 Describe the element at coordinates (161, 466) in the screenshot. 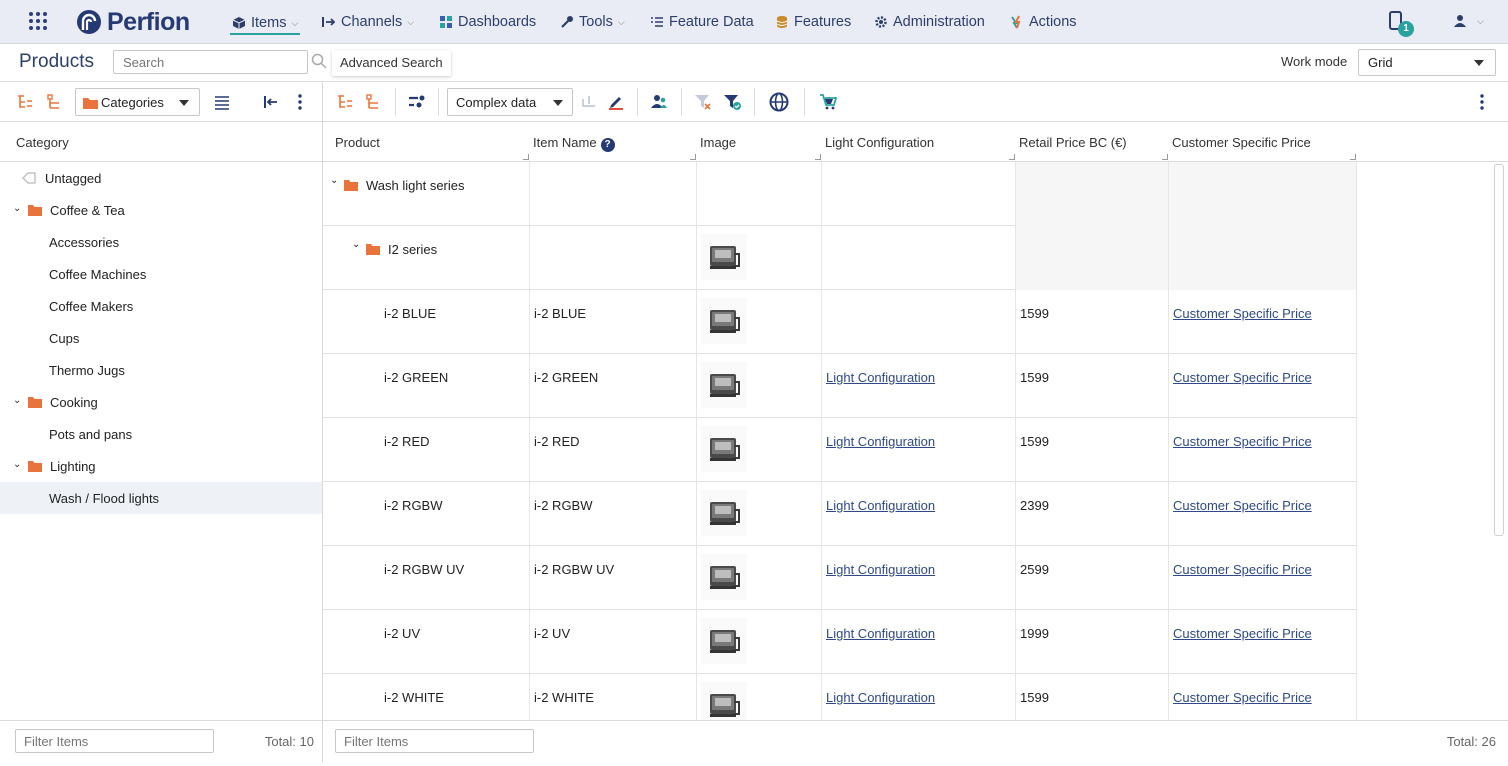

I see `category-item-lighting: ⌄ Lighting` at that location.